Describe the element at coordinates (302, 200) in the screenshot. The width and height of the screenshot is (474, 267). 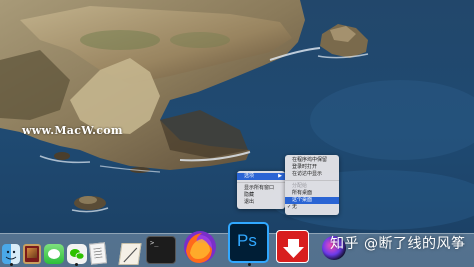
I see `menu-item-label: 这个桌面` at that location.